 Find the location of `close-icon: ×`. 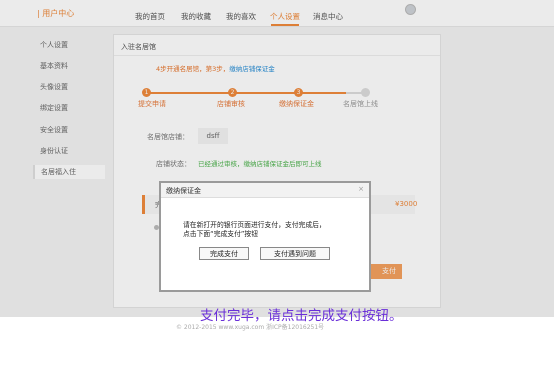

close-icon: × is located at coordinates (361, 189).